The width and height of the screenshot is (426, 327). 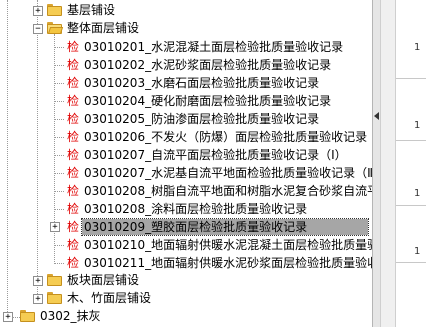 I want to click on tree-item: 检 03010208_树脂自流平地面和树脂水泥复合砂浆自流平, so click(x=186, y=191).